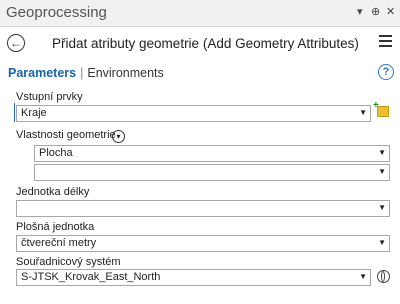  I want to click on tab-bar: Parameters | Environments, so click(86, 73).